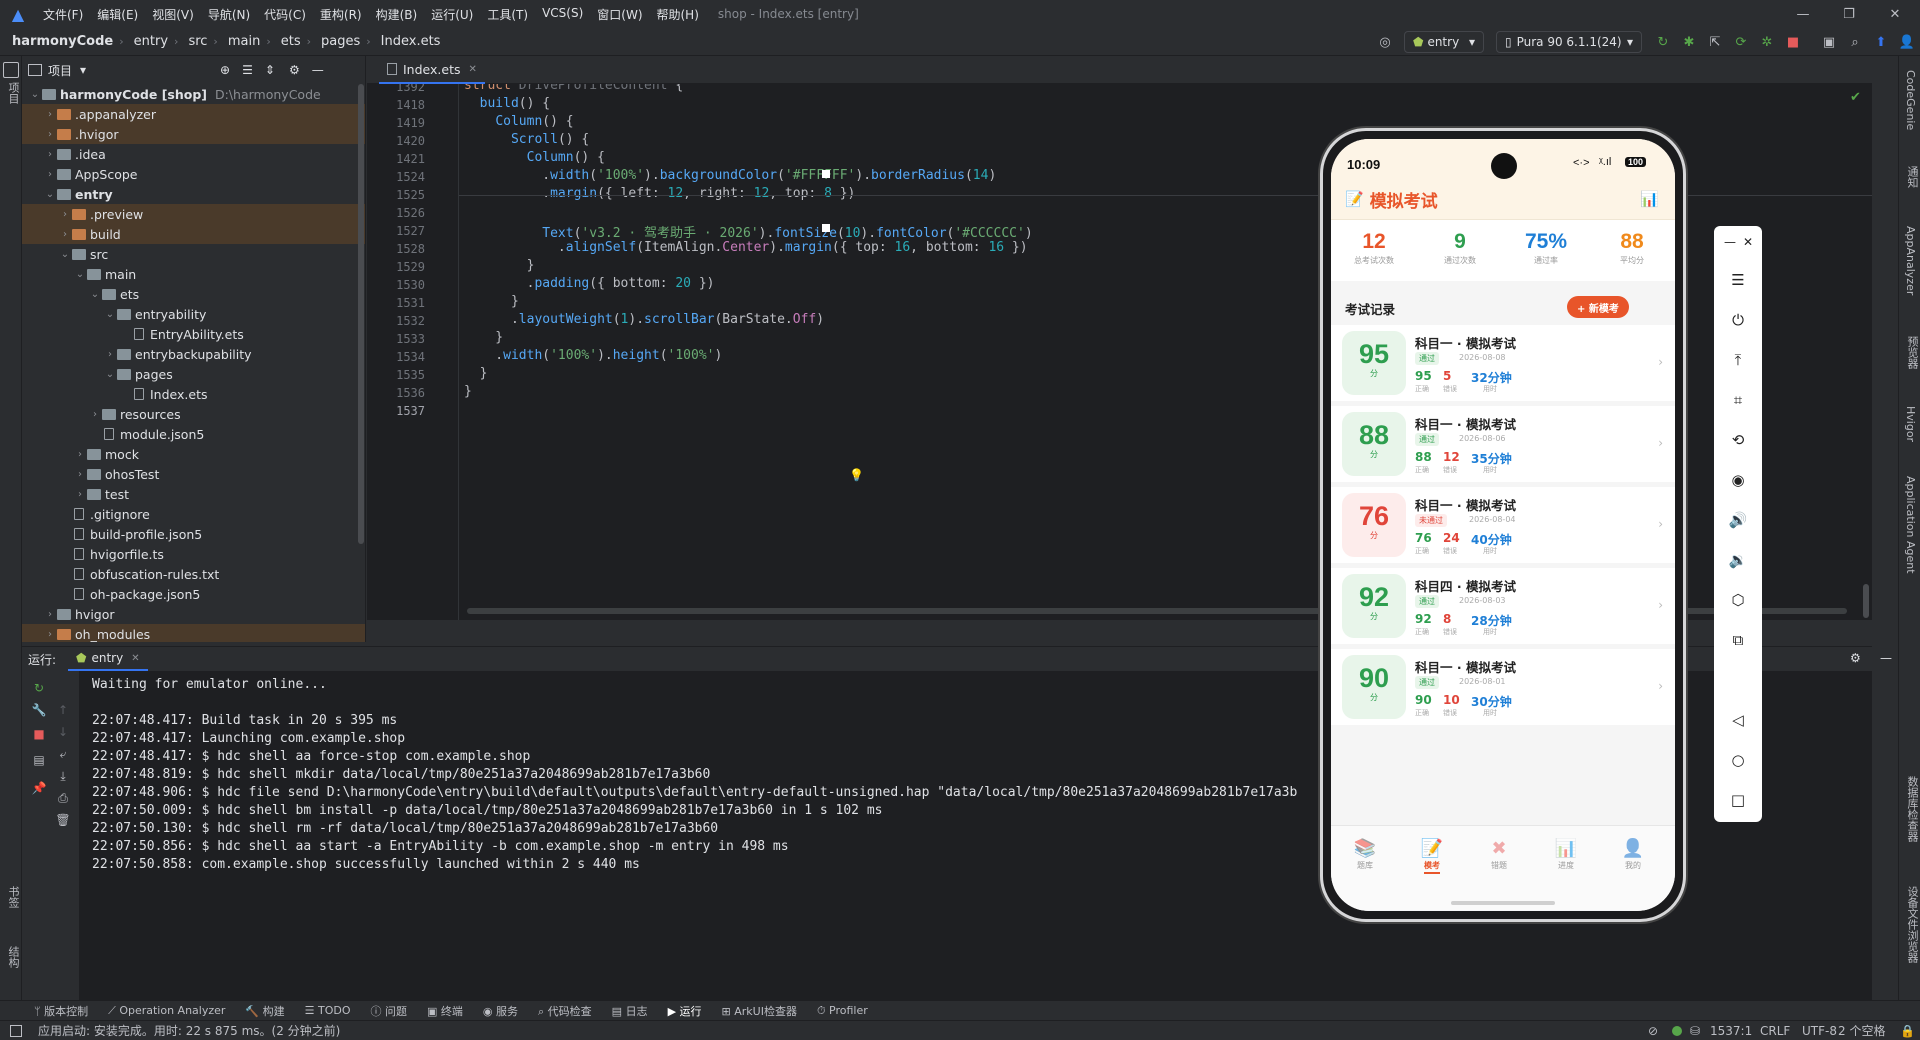  What do you see at coordinates (193, 154) in the screenshot?
I see `tree-item: › .idea` at bounding box center [193, 154].